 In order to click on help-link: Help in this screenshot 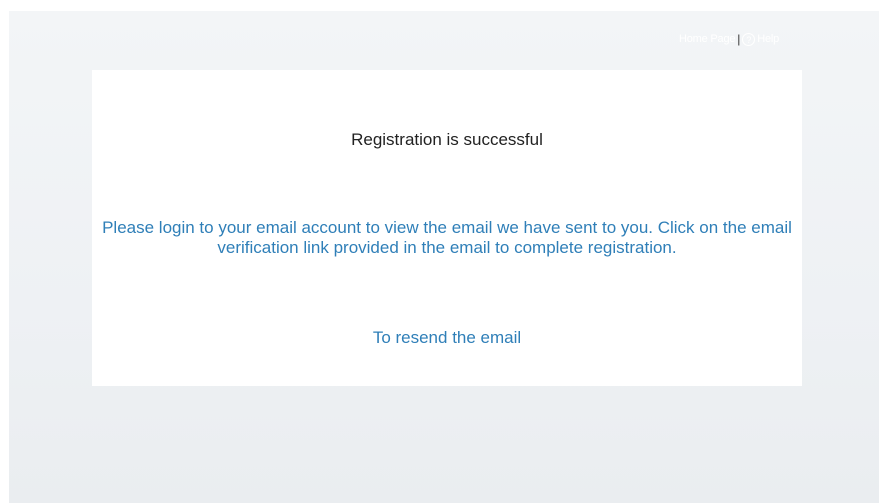, I will do `click(768, 39)`.